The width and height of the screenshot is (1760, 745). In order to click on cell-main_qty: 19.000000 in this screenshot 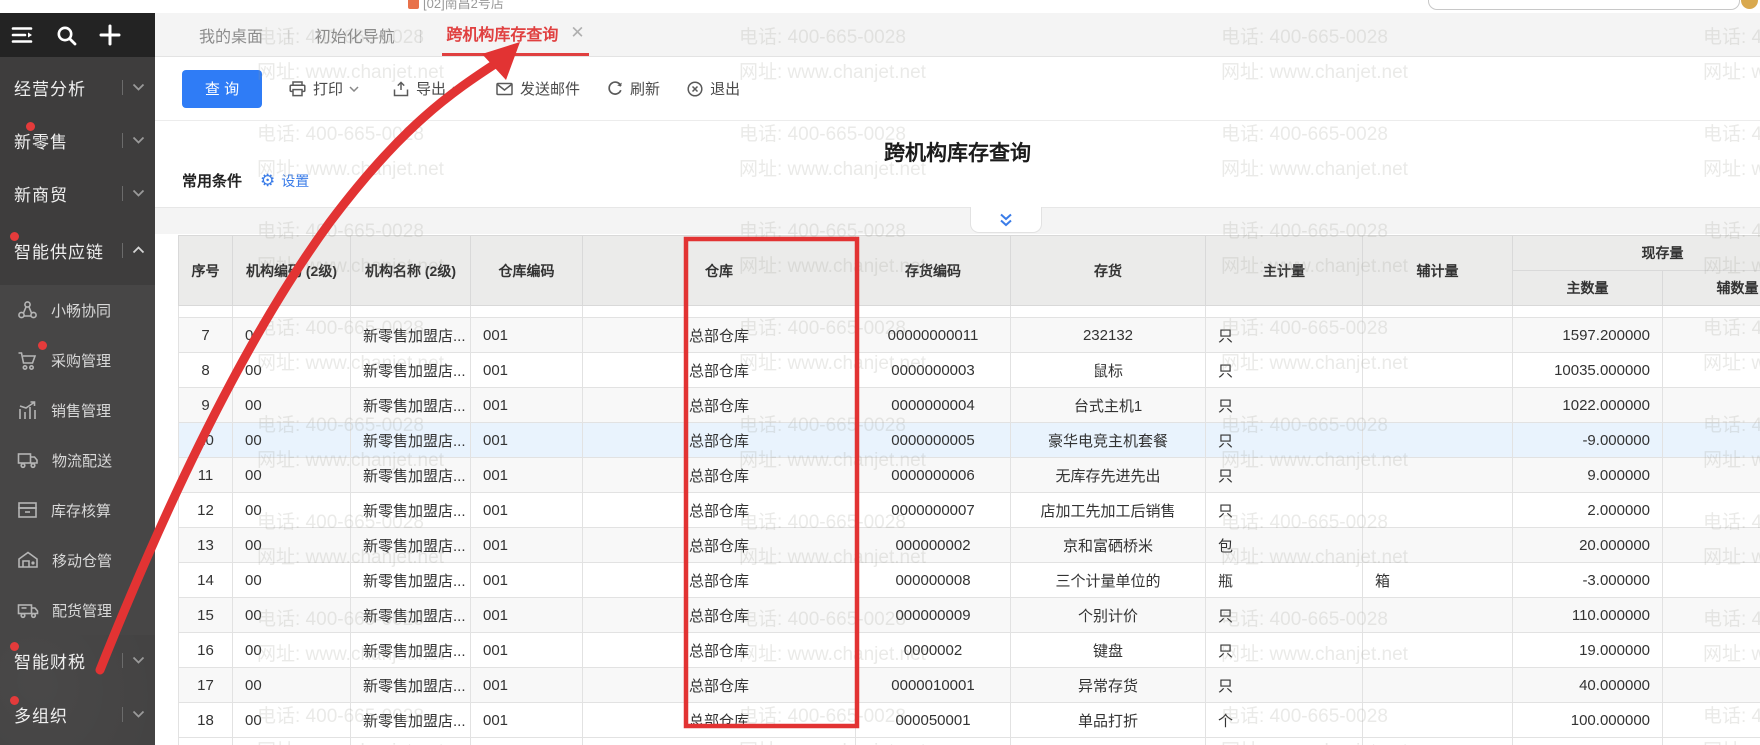, I will do `click(1587, 650)`.